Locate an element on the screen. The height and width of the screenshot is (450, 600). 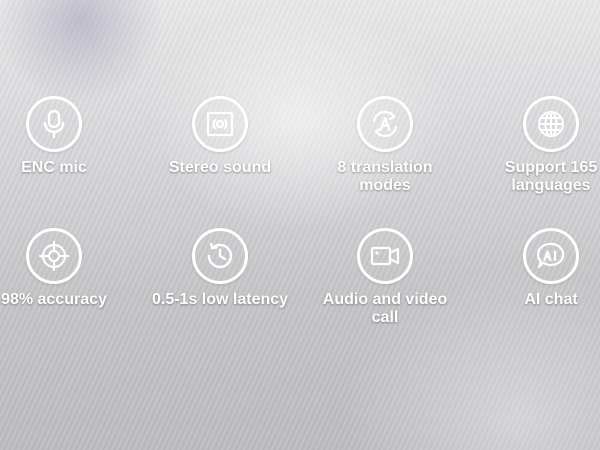
feature-video-call: Audio and video call is located at coordinates (385, 277).